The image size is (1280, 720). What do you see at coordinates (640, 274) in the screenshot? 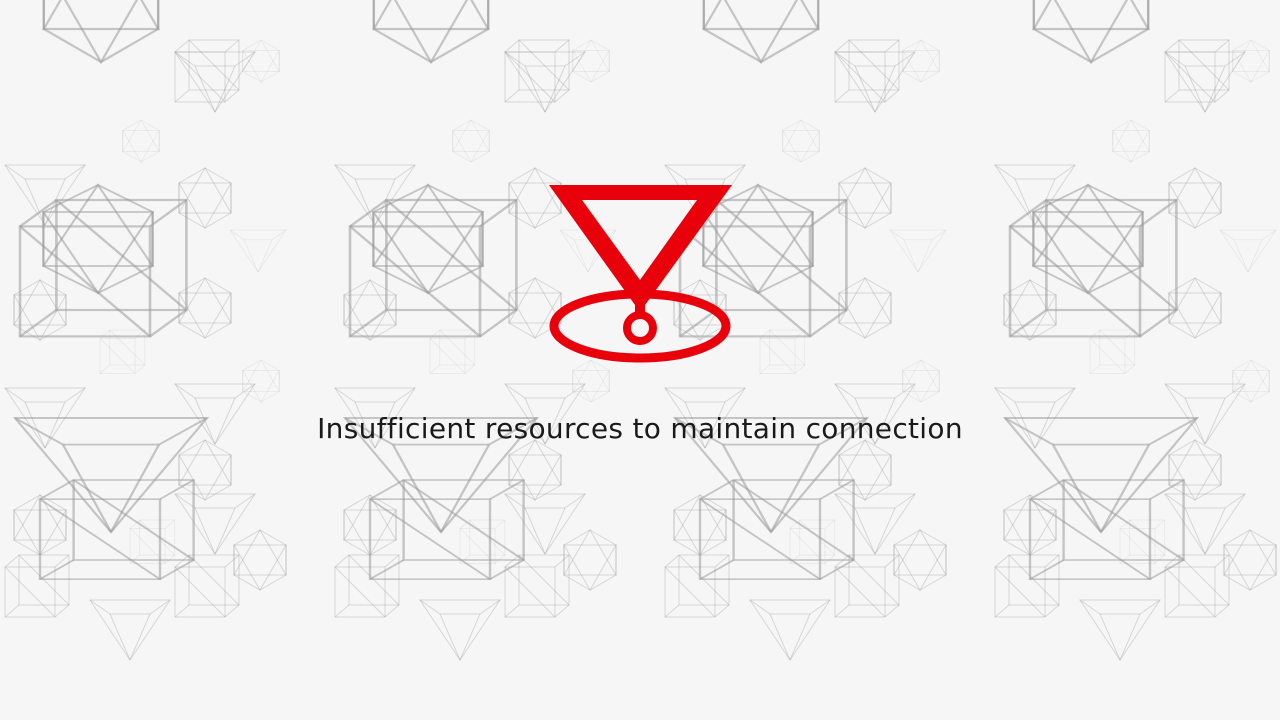
I see `disconnect-warning-icon` at bounding box center [640, 274].